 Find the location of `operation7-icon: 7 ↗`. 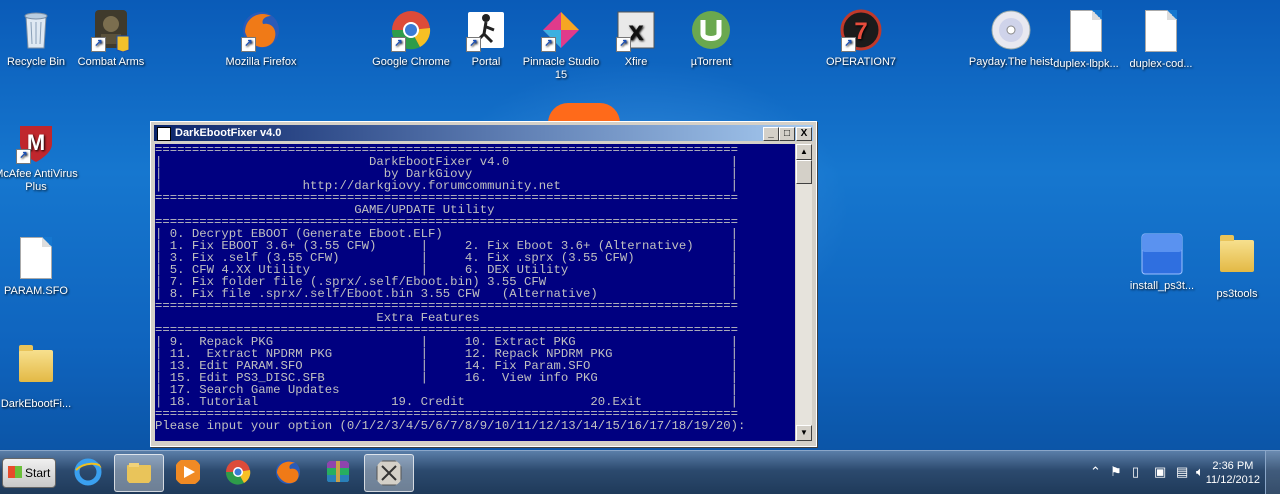

operation7-icon: 7 ↗ is located at coordinates (861, 30).